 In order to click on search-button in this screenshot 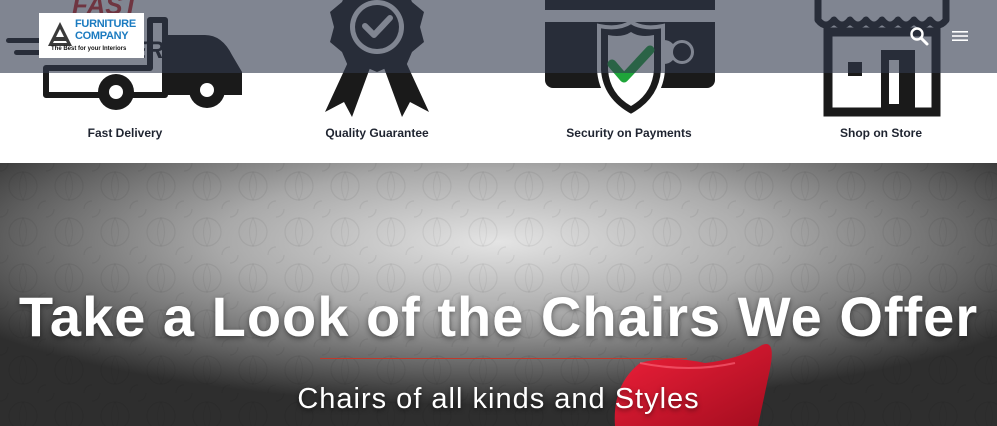, I will do `click(919, 36)`.